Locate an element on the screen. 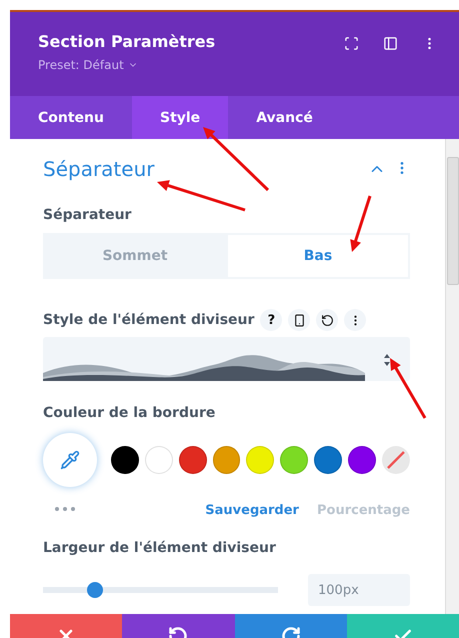  reset-button is located at coordinates (327, 320).